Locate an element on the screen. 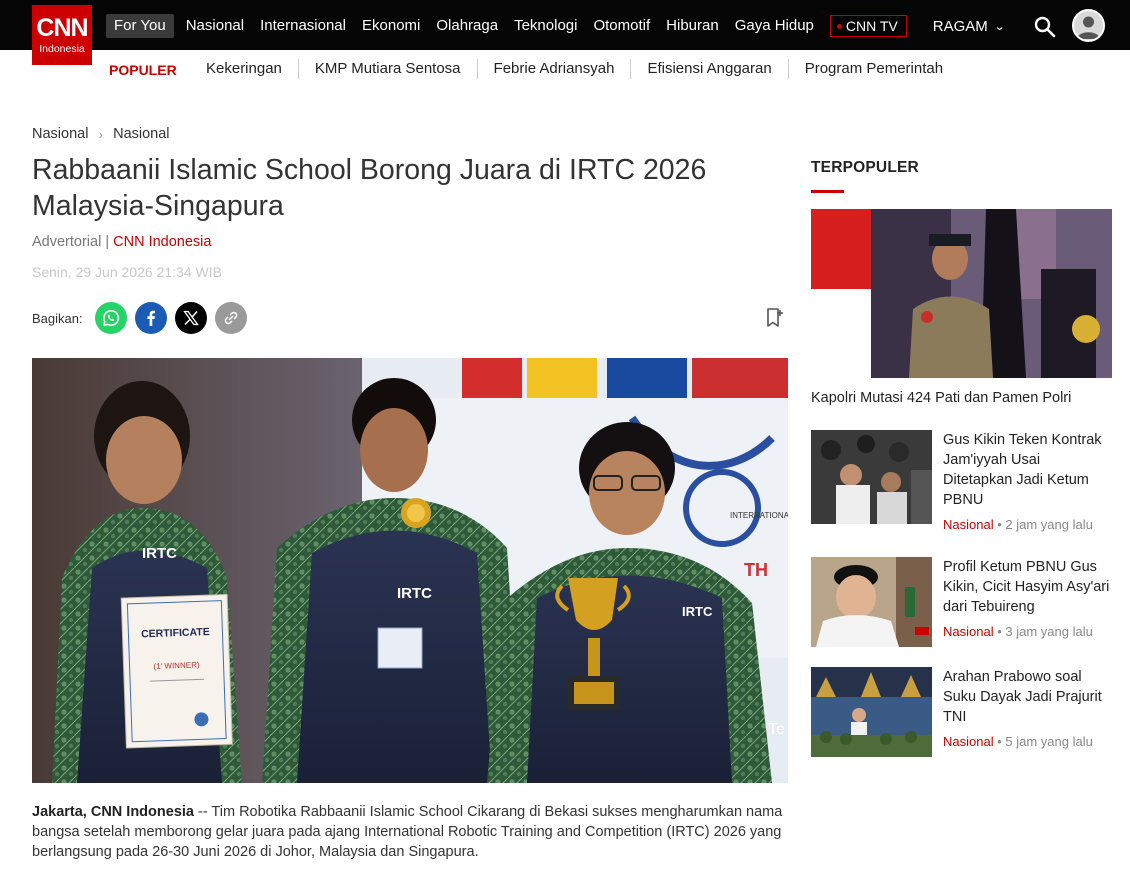 The width and height of the screenshot is (1130, 870). nav-olahraga: Olahraga is located at coordinates (467, 26).